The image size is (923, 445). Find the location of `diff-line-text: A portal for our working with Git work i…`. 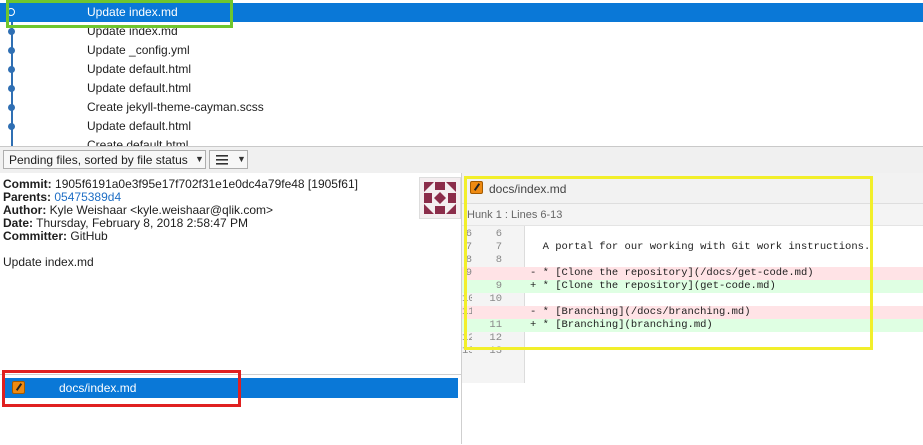

diff-line-text: A portal for our working with Git work i… is located at coordinates (700, 247).